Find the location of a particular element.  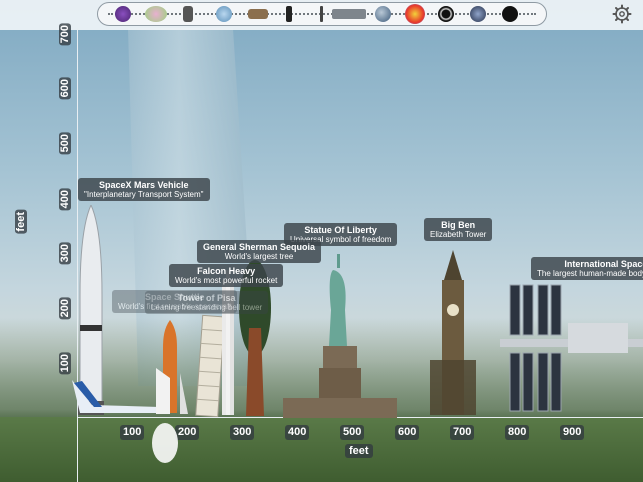

nebula-icon is located at coordinates (478, 14).